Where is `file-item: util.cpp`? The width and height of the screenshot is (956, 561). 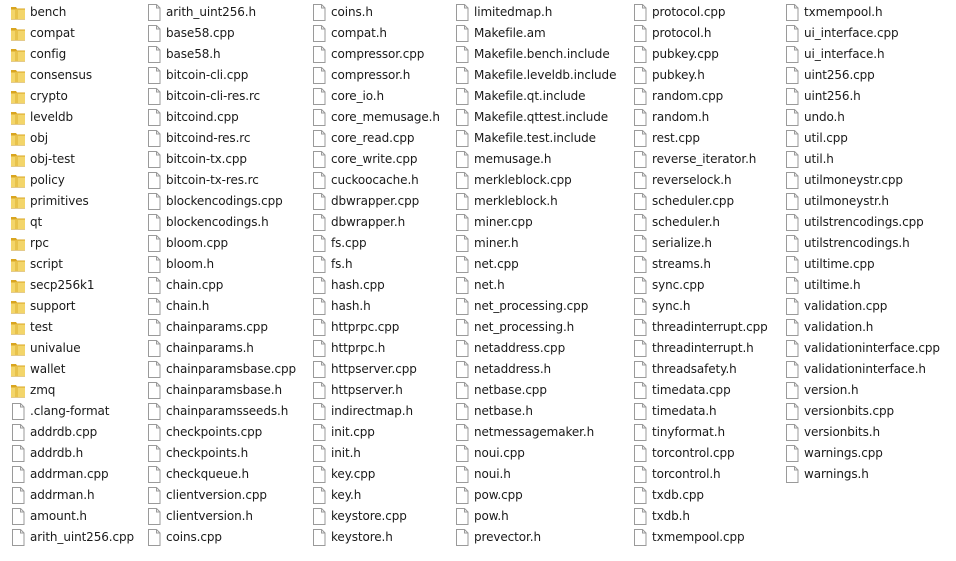
file-item: util.cpp is located at coordinates (862, 138).